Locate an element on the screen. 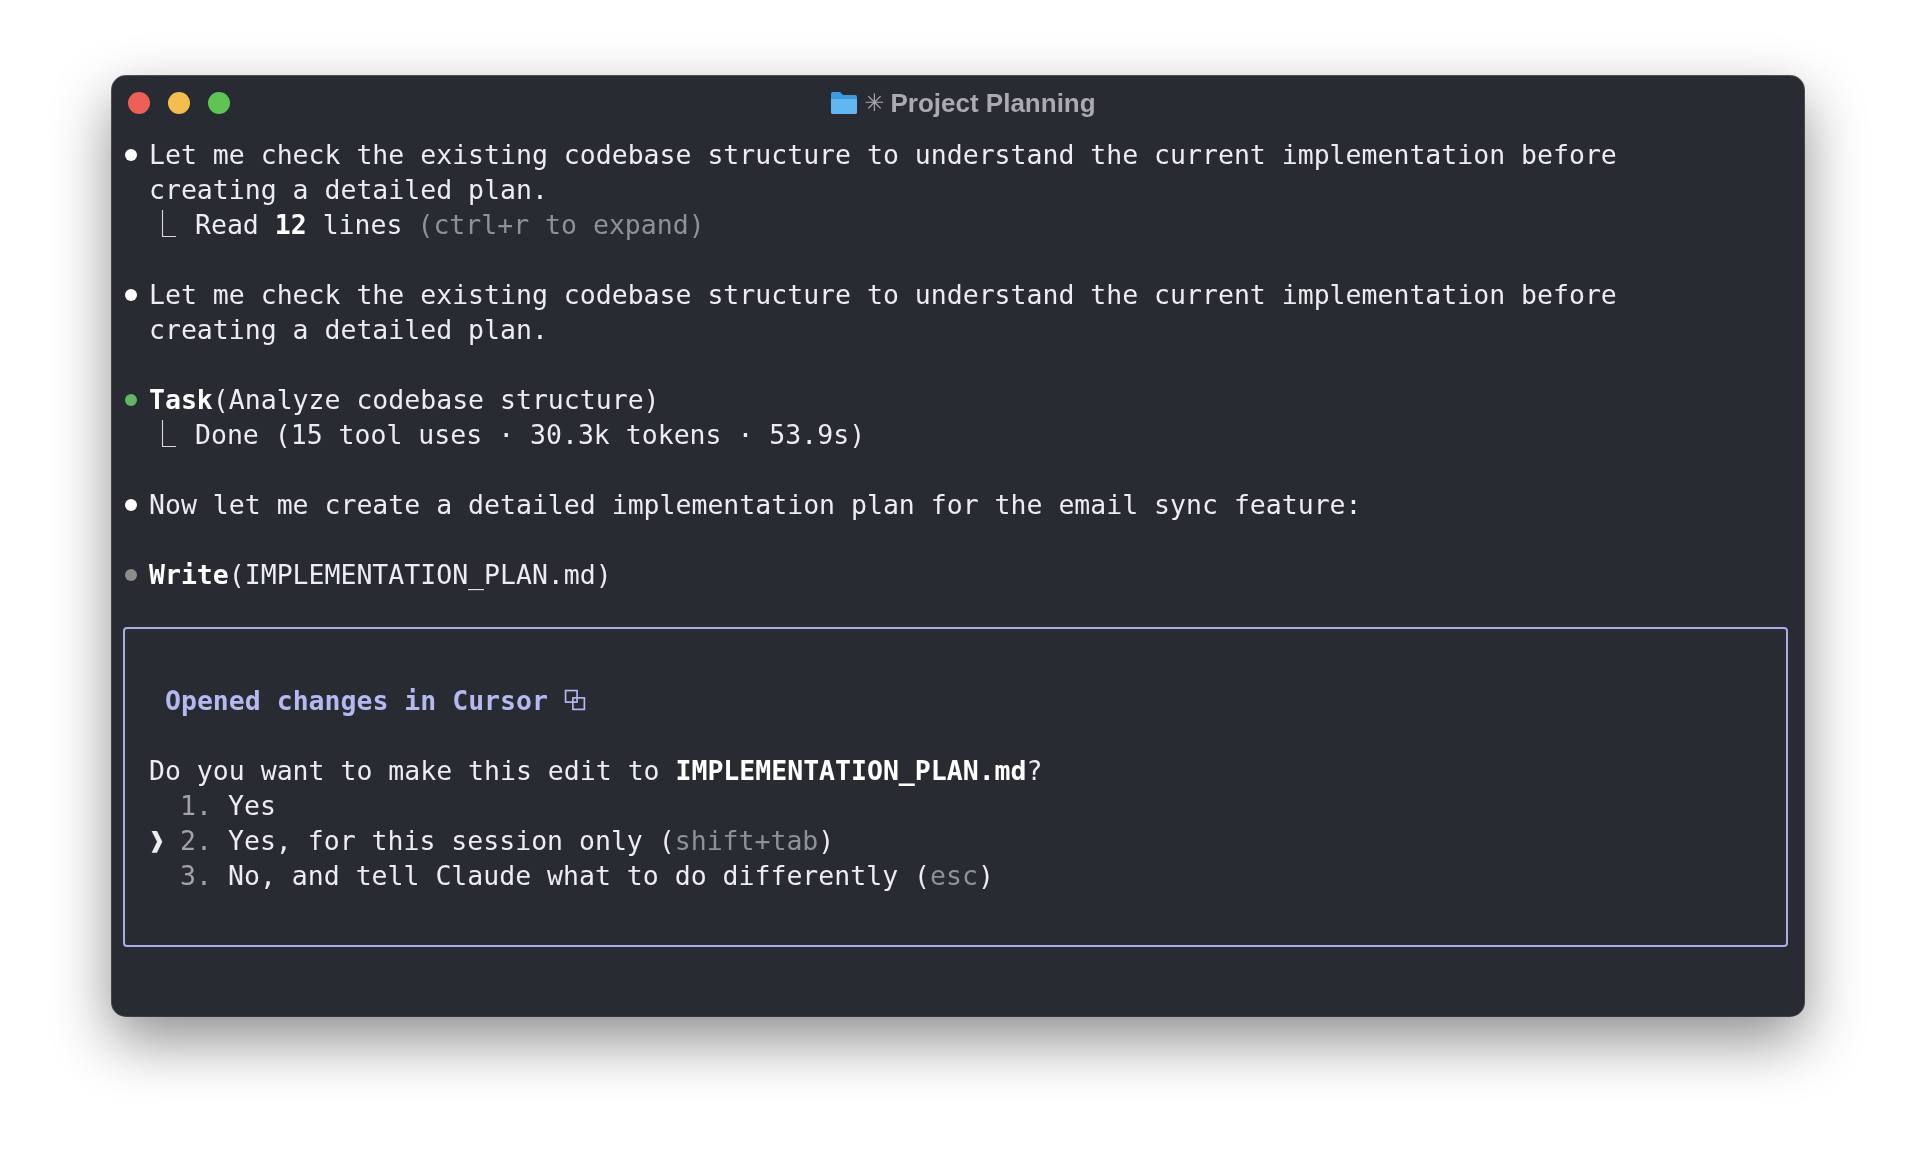 This screenshot has height=1164, width=1916. tool-call: Write(IMPLEMENTATION_PLAN.md) is located at coordinates (381, 575).